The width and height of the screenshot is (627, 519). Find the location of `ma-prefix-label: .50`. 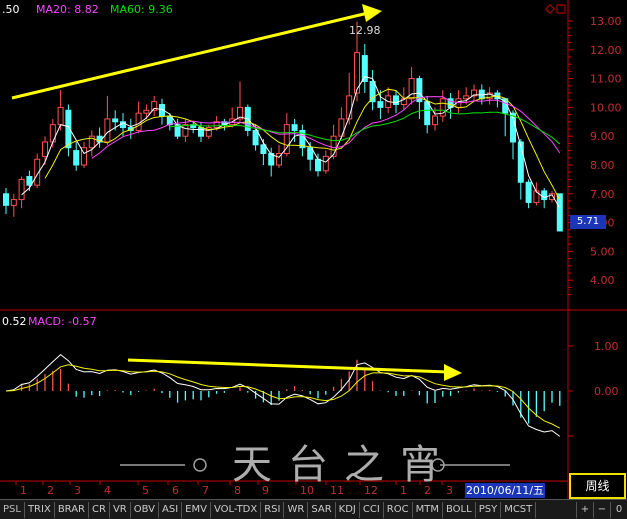

ma-prefix-label: .50 is located at coordinates (11, 9).